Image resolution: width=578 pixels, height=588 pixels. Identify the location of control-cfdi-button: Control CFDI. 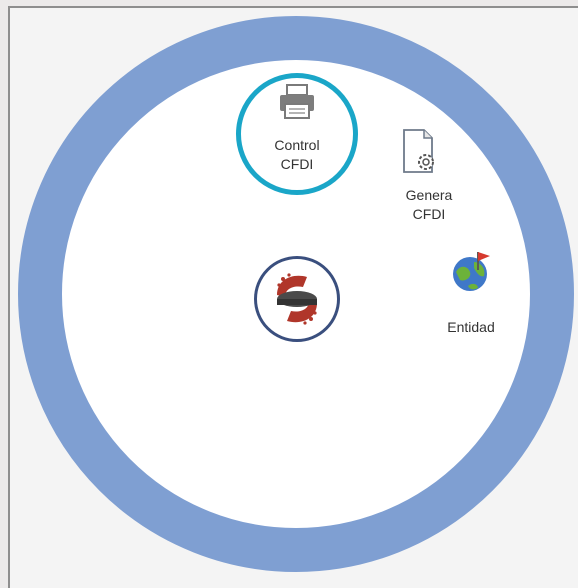
(297, 134).